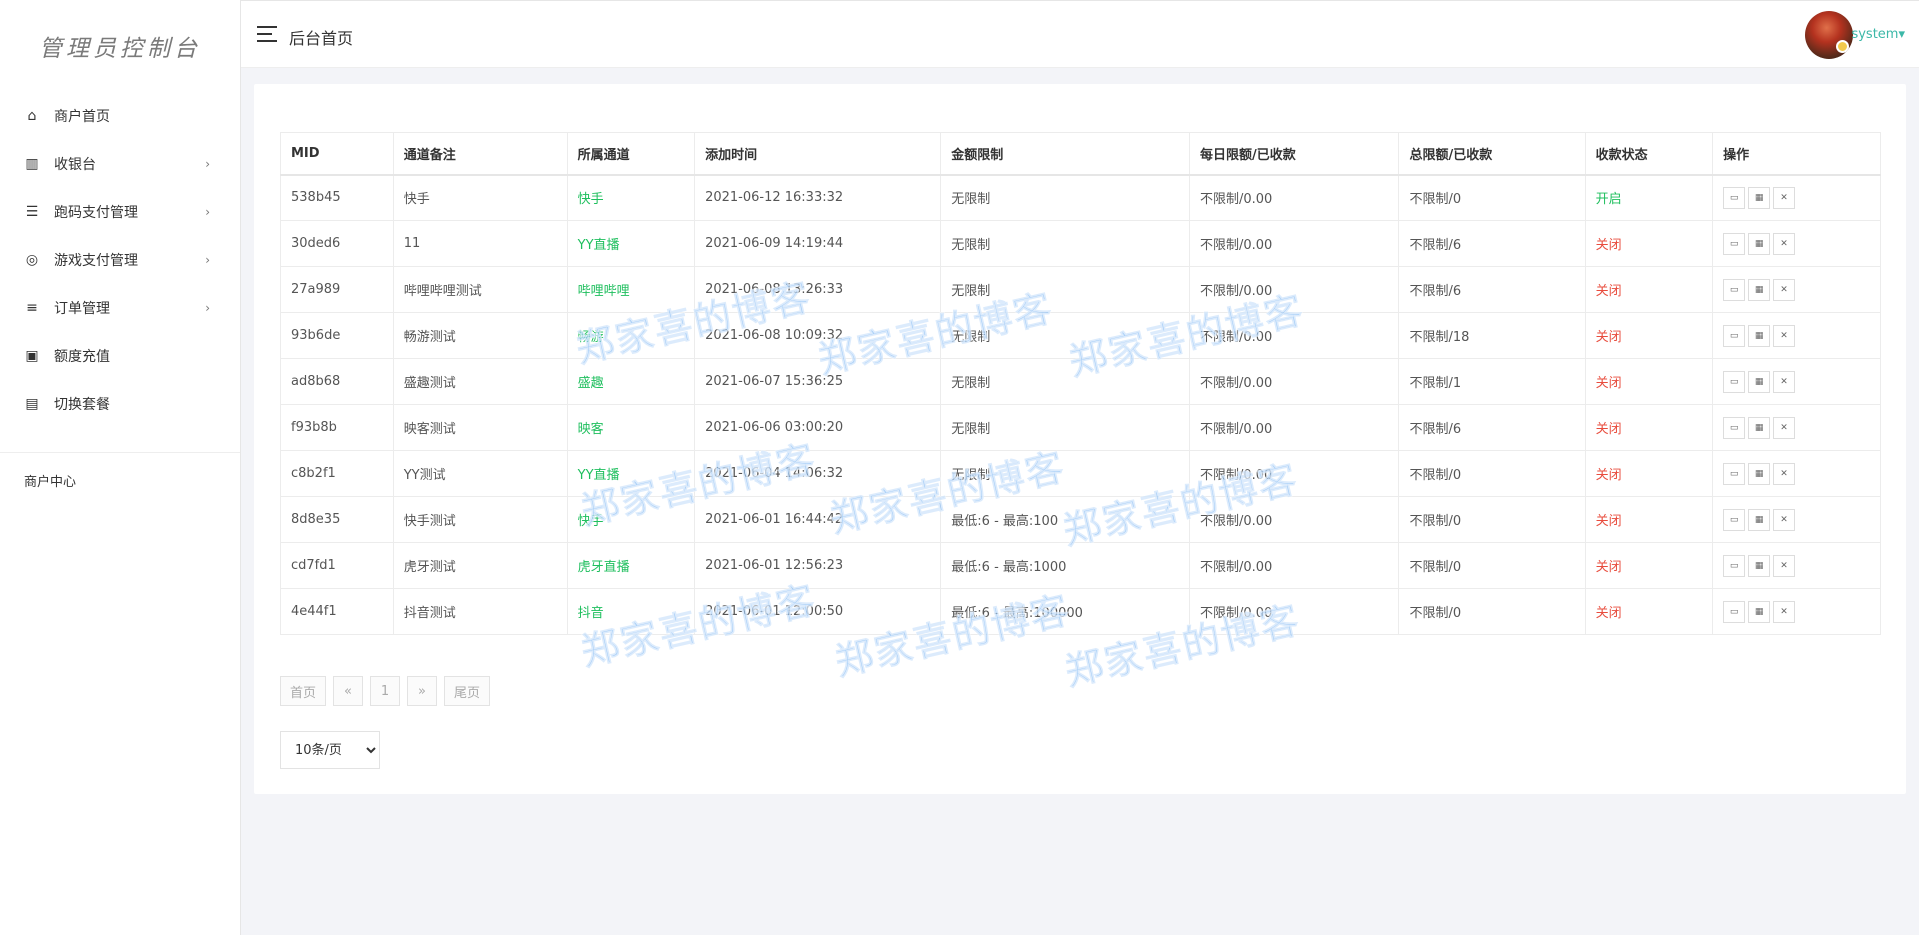 This screenshot has height=935, width=1919. I want to click on table-cell: 11, so click(480, 243).